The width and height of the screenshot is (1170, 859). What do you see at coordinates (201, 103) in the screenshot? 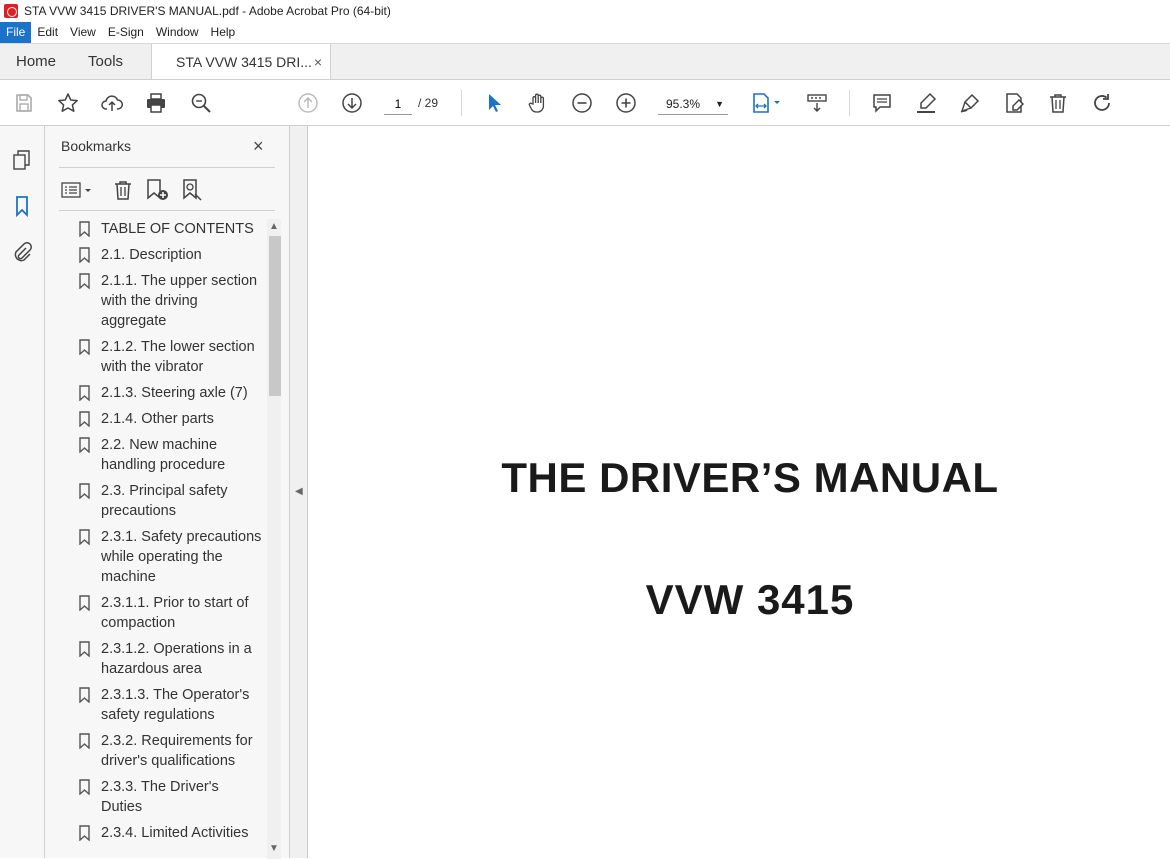
I see `search-zoom-icon` at bounding box center [201, 103].